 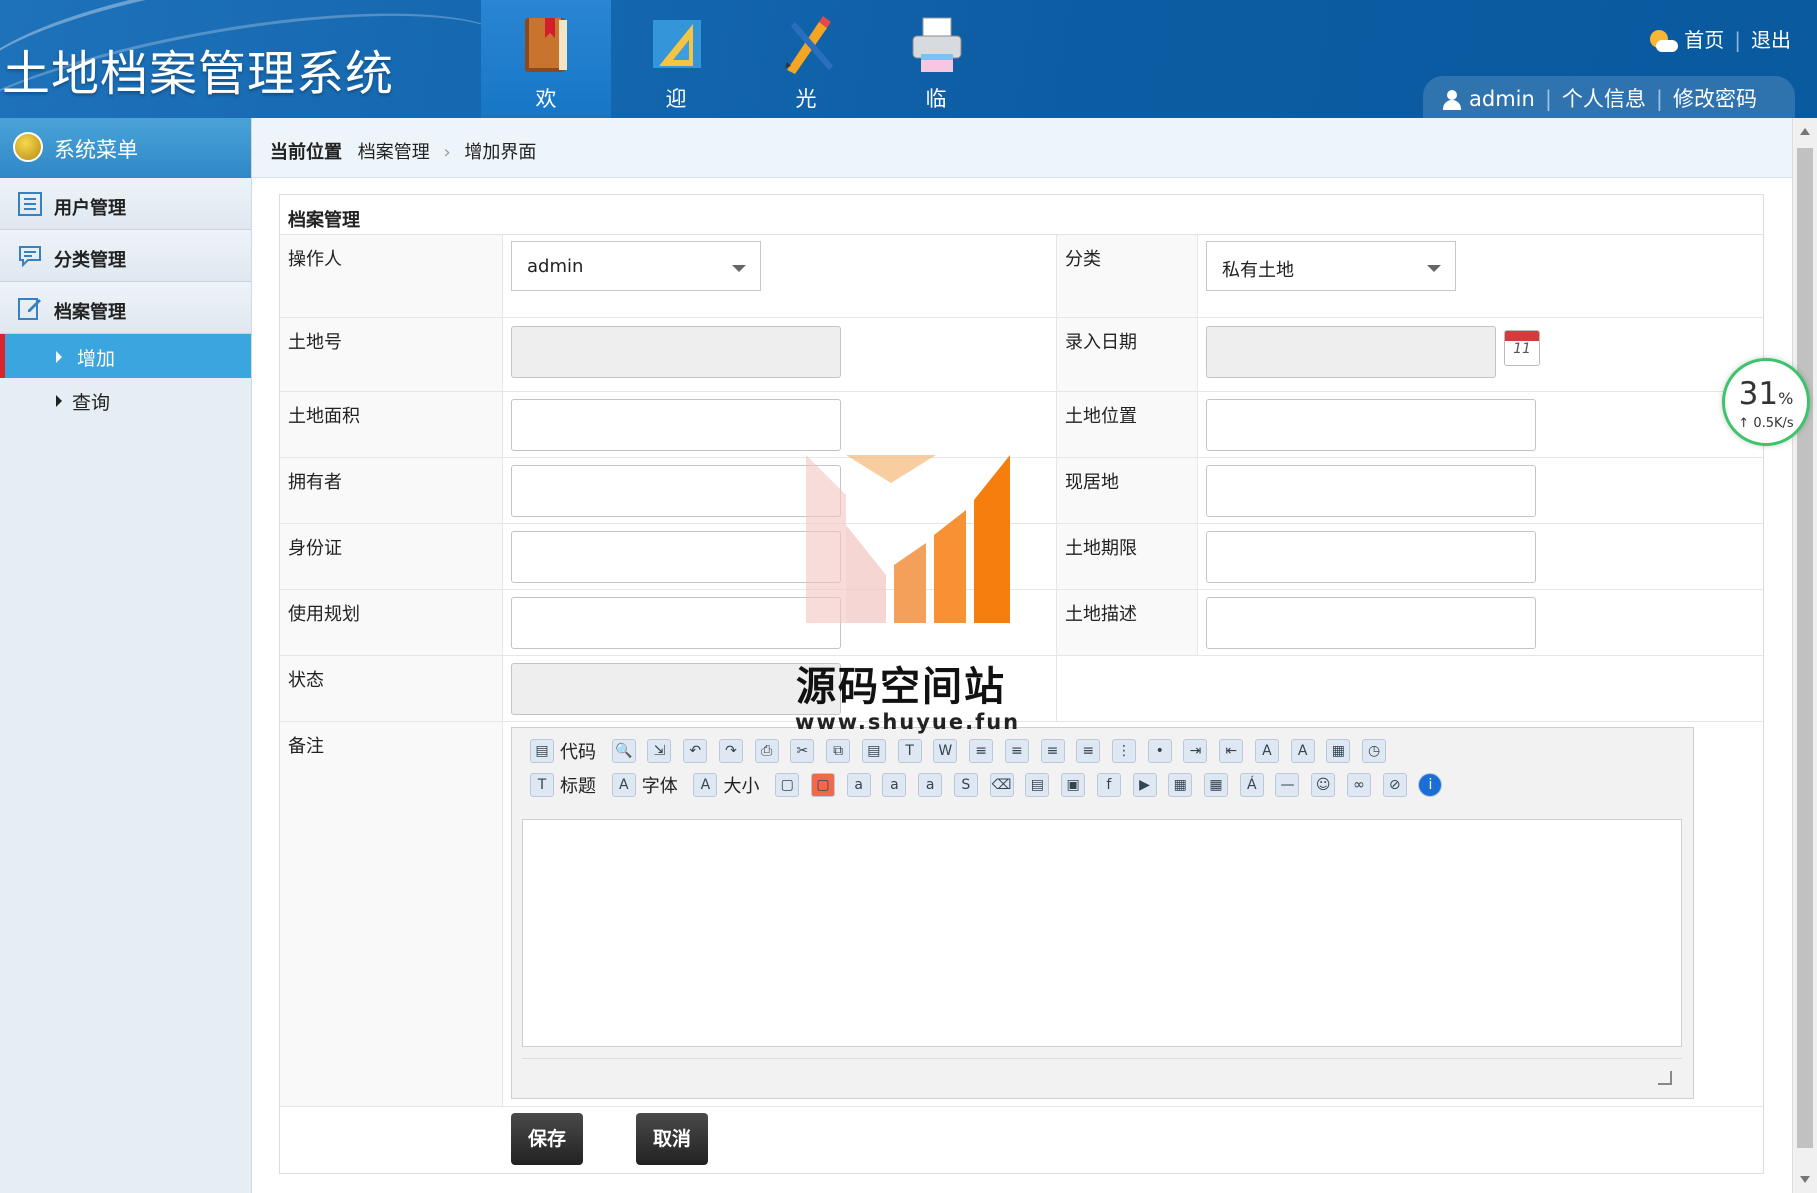 What do you see at coordinates (578, 751) in the screenshot?
I see `source-code-button: 代码` at bounding box center [578, 751].